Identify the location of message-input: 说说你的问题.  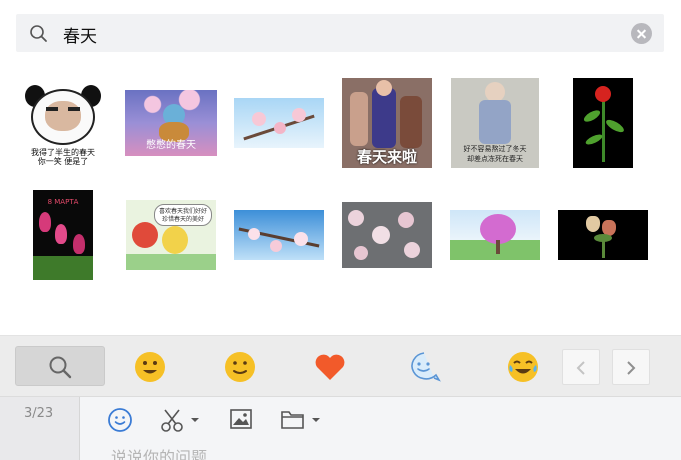
(159, 452).